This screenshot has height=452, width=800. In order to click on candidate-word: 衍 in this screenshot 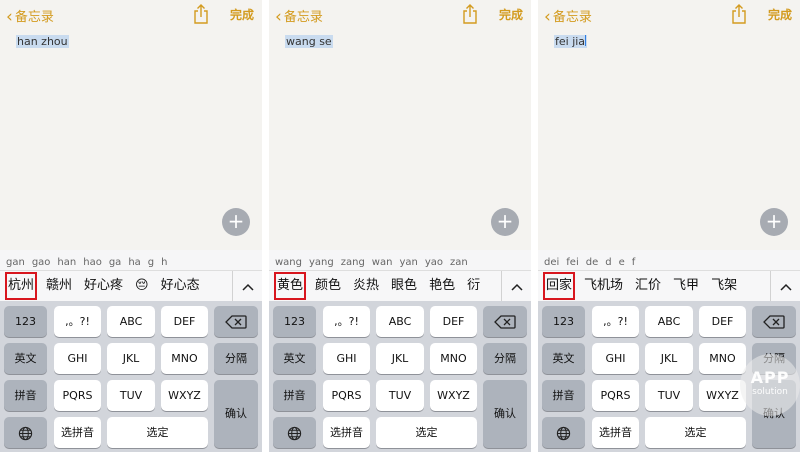, I will do `click(473, 286)`.